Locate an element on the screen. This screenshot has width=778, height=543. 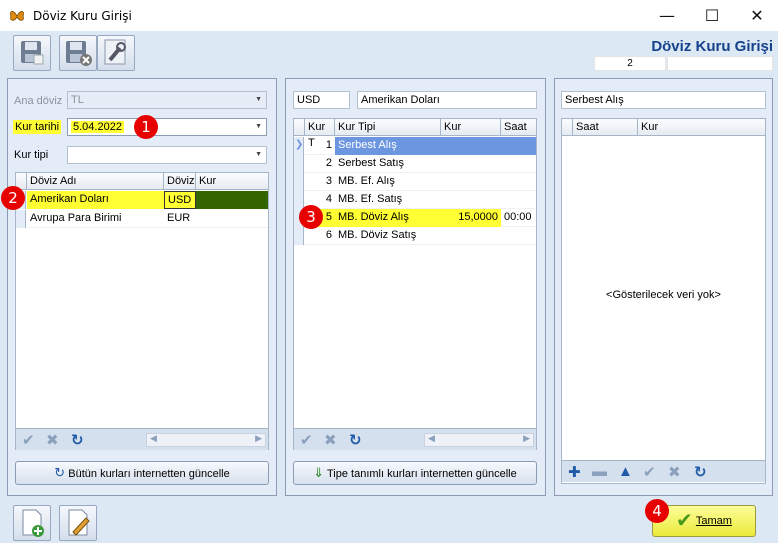
title-bar: Döviz Kuru Girişi — ☐ ✕ is located at coordinates (389, 15).